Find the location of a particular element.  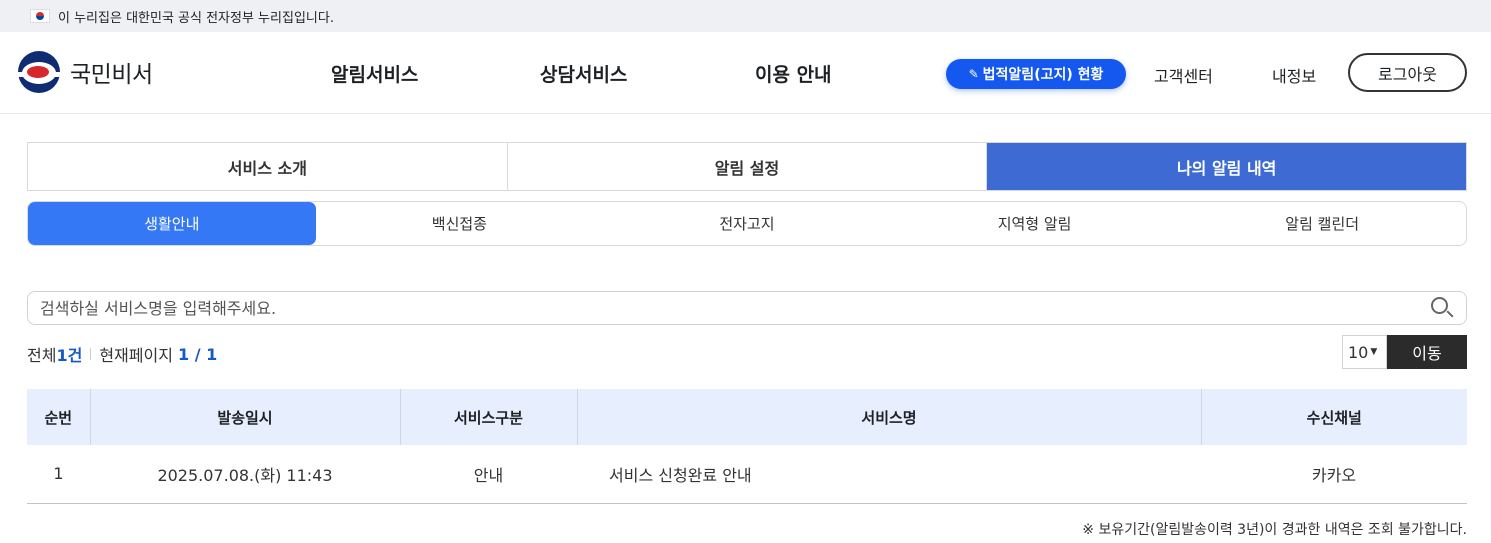

logo: 국민비서 is located at coordinates (85, 72).